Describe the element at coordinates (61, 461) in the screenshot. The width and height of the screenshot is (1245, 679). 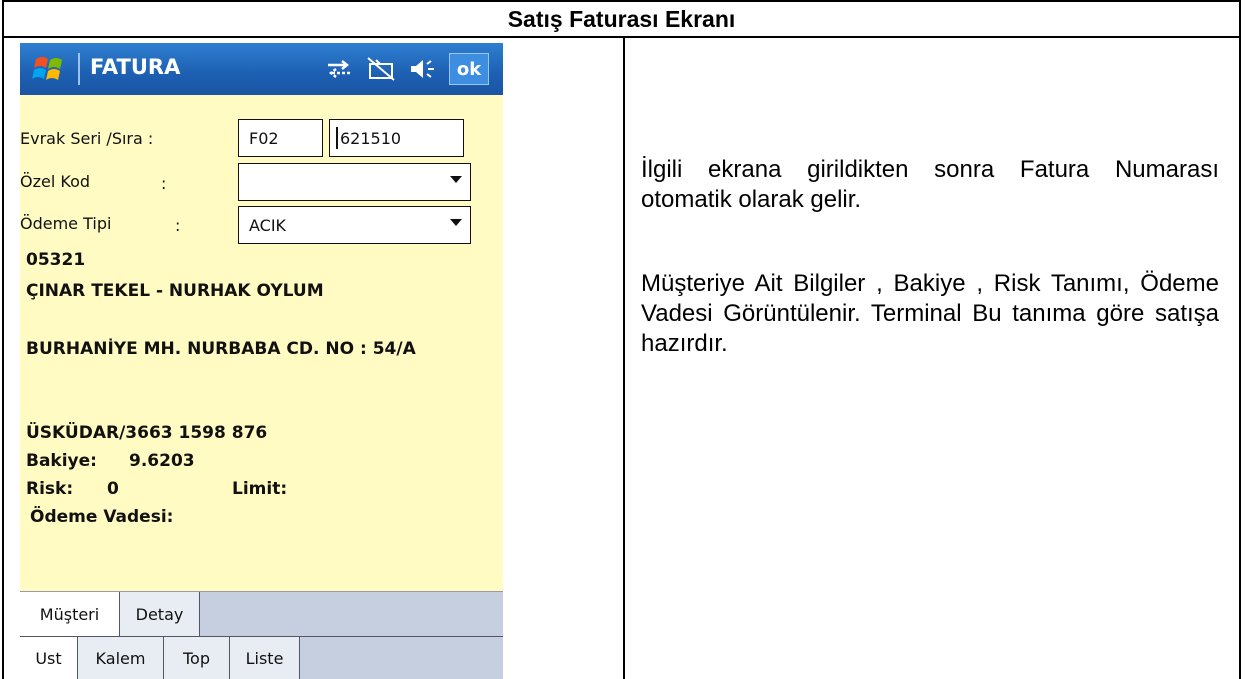
I see `bakiye-label: Bakiye:` at that location.